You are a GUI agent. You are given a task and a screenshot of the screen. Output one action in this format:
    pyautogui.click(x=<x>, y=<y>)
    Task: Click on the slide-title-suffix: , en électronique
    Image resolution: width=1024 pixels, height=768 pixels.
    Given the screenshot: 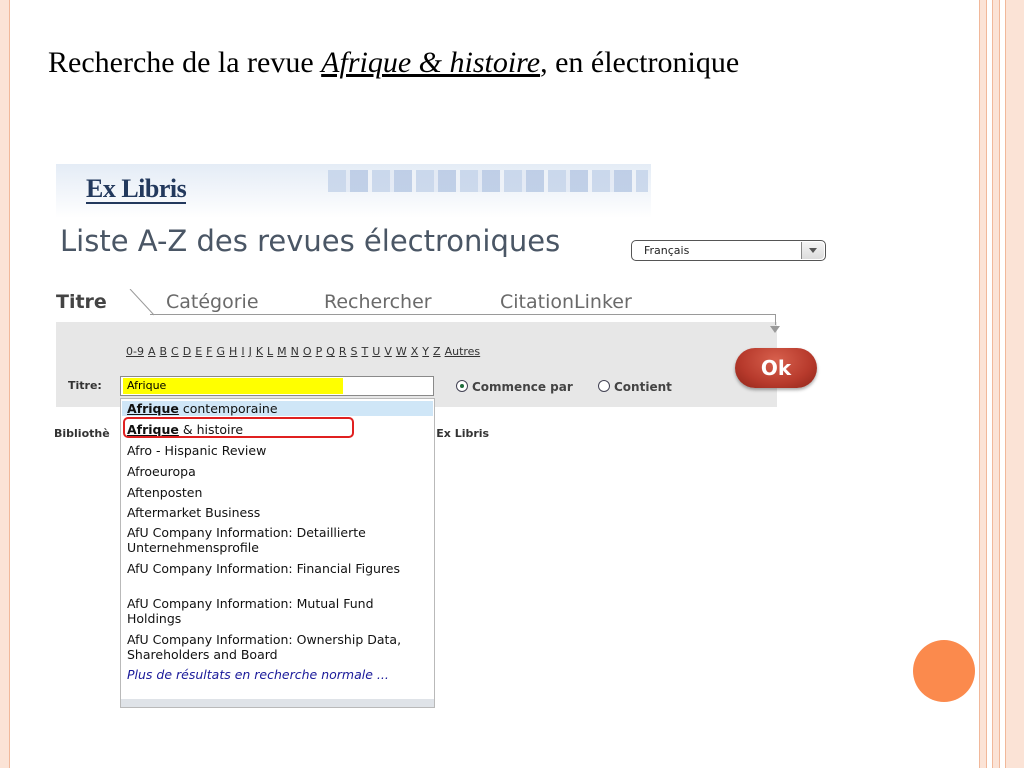 What is the action you would take?
    pyautogui.click(x=640, y=62)
    